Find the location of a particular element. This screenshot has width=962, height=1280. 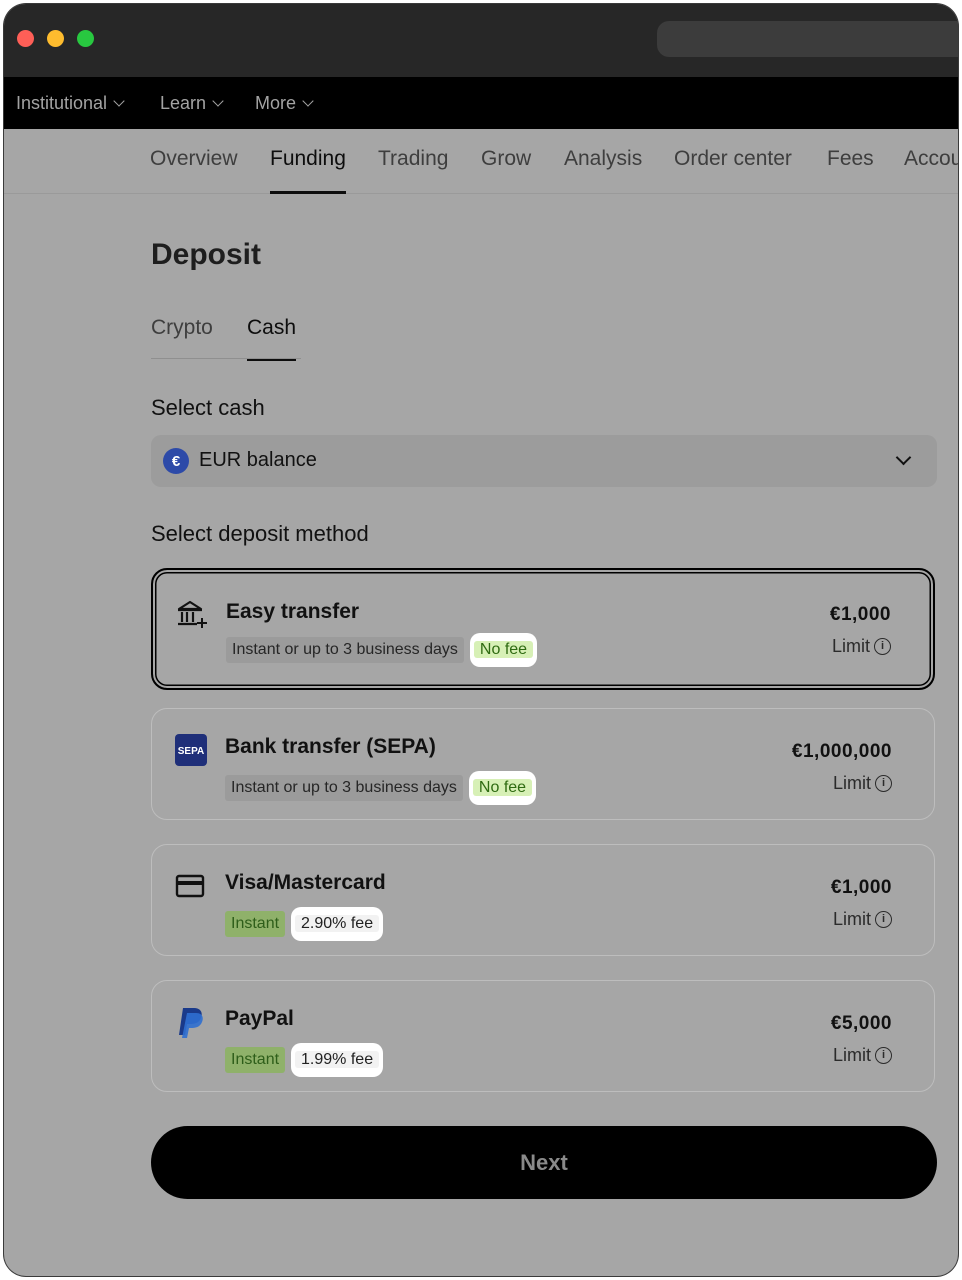

title-bar is located at coordinates (481, 40).